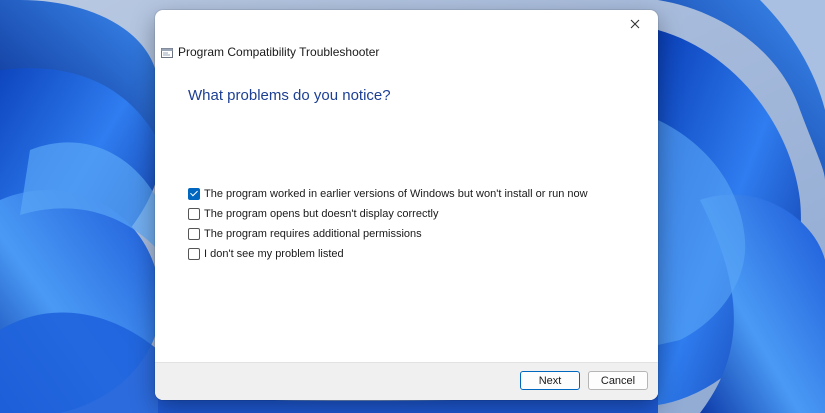 This screenshot has width=825, height=413. What do you see at coordinates (618, 380) in the screenshot?
I see `cancel-button: Cancel` at bounding box center [618, 380].